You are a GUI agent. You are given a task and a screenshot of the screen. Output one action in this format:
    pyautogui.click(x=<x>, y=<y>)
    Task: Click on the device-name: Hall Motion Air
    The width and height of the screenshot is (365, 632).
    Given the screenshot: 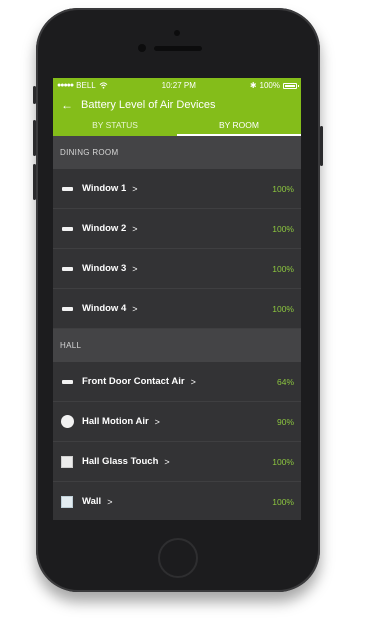 What is the action you would take?
    pyautogui.click(x=115, y=421)
    